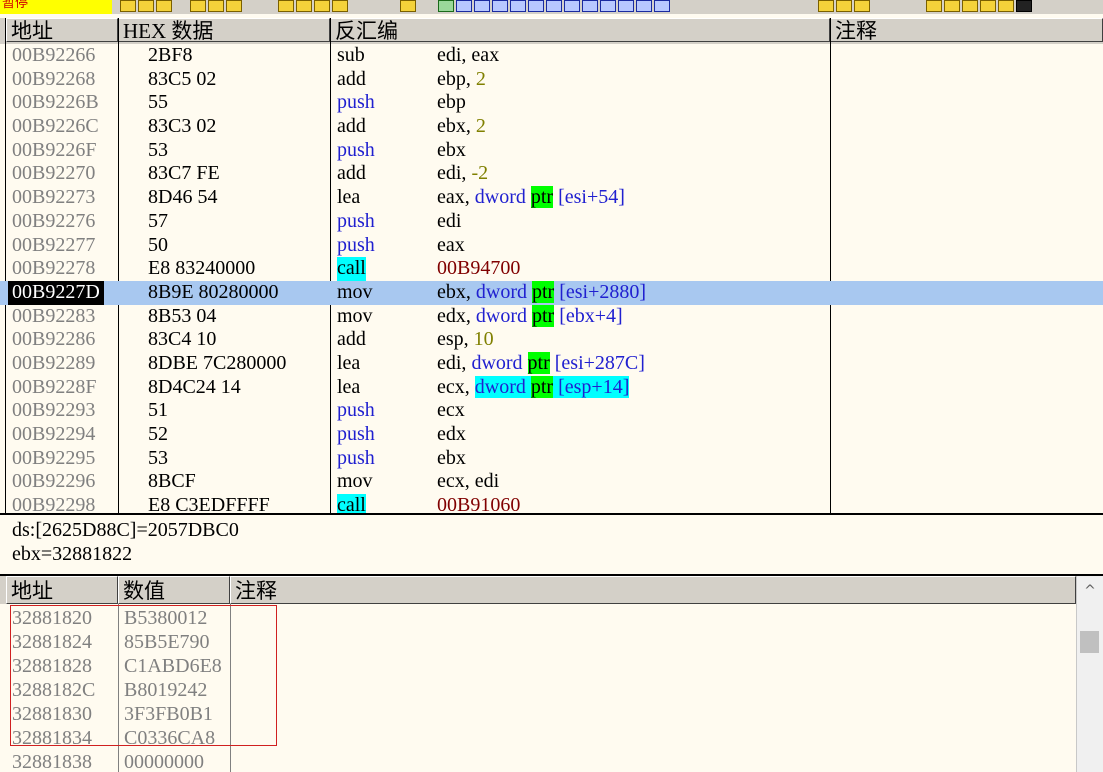 This screenshot has width=1103, height=772. I want to click on rewind-icon, so click(146, 6).